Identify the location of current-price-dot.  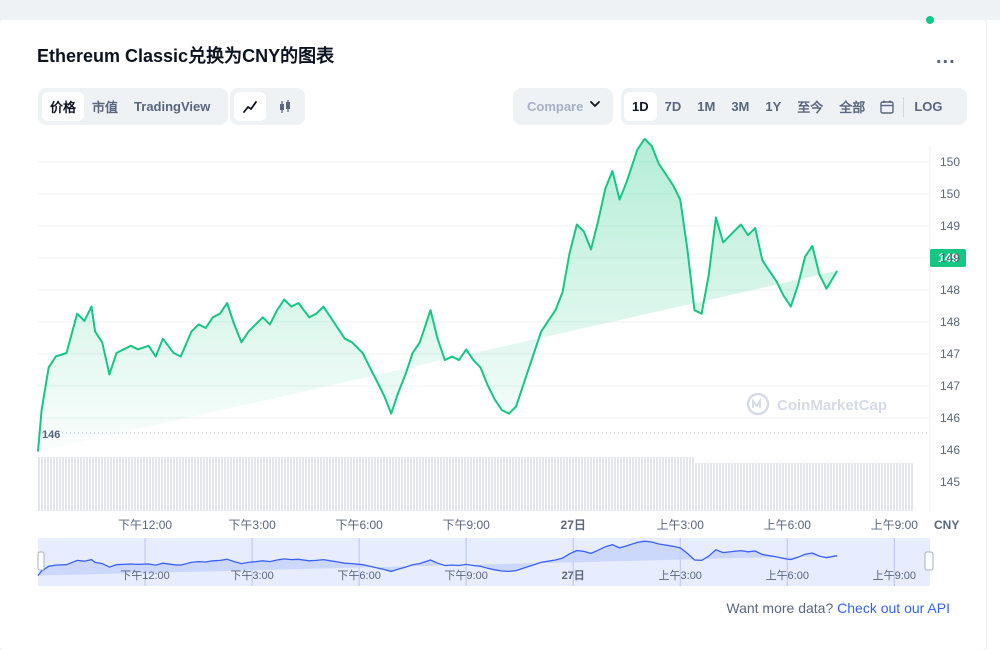
(930, 20).